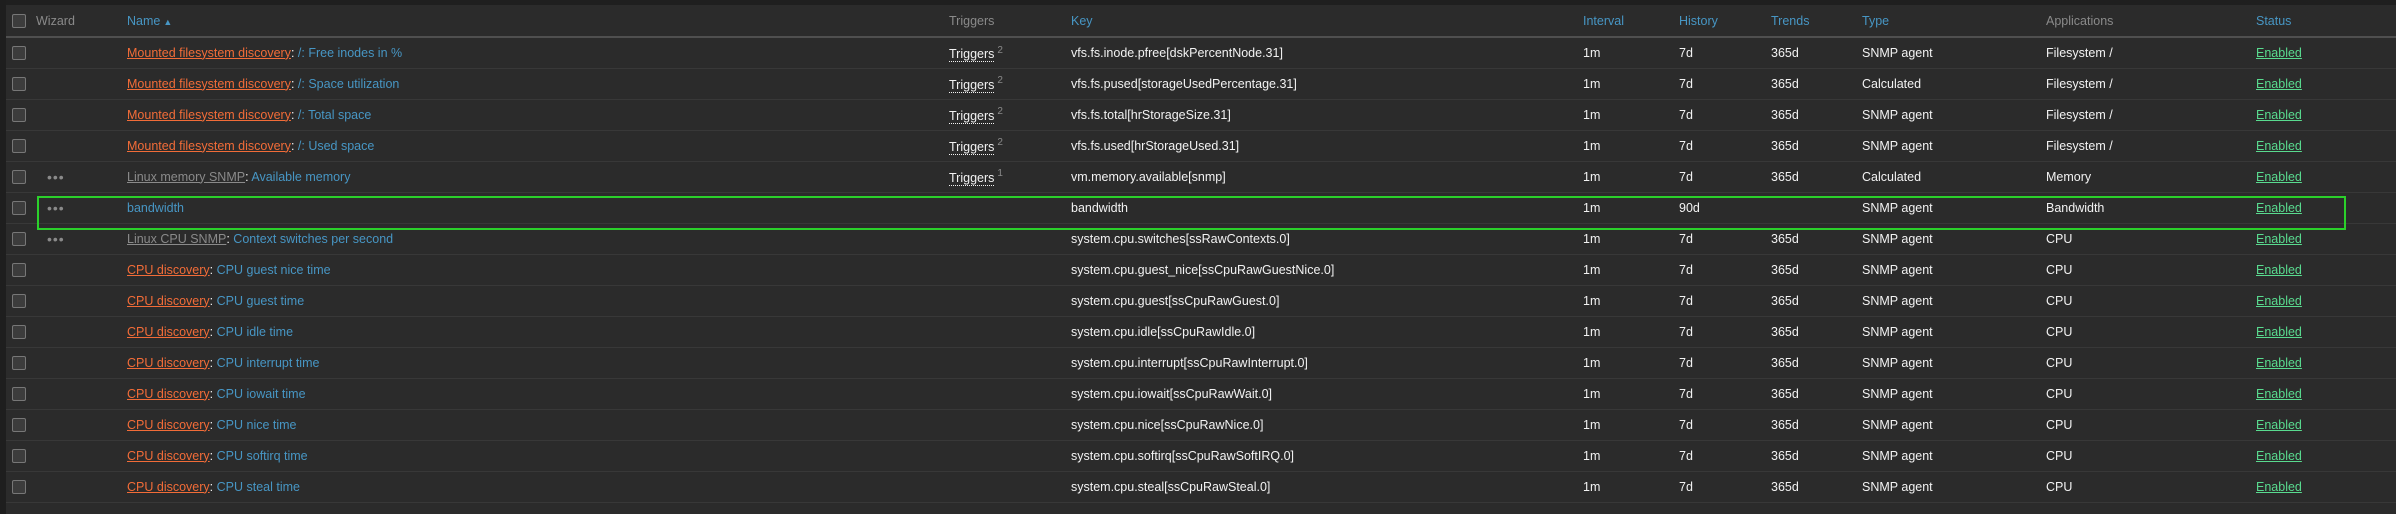 The height and width of the screenshot is (514, 2396). I want to click on item-name-link: /: Total space, so click(334, 115).